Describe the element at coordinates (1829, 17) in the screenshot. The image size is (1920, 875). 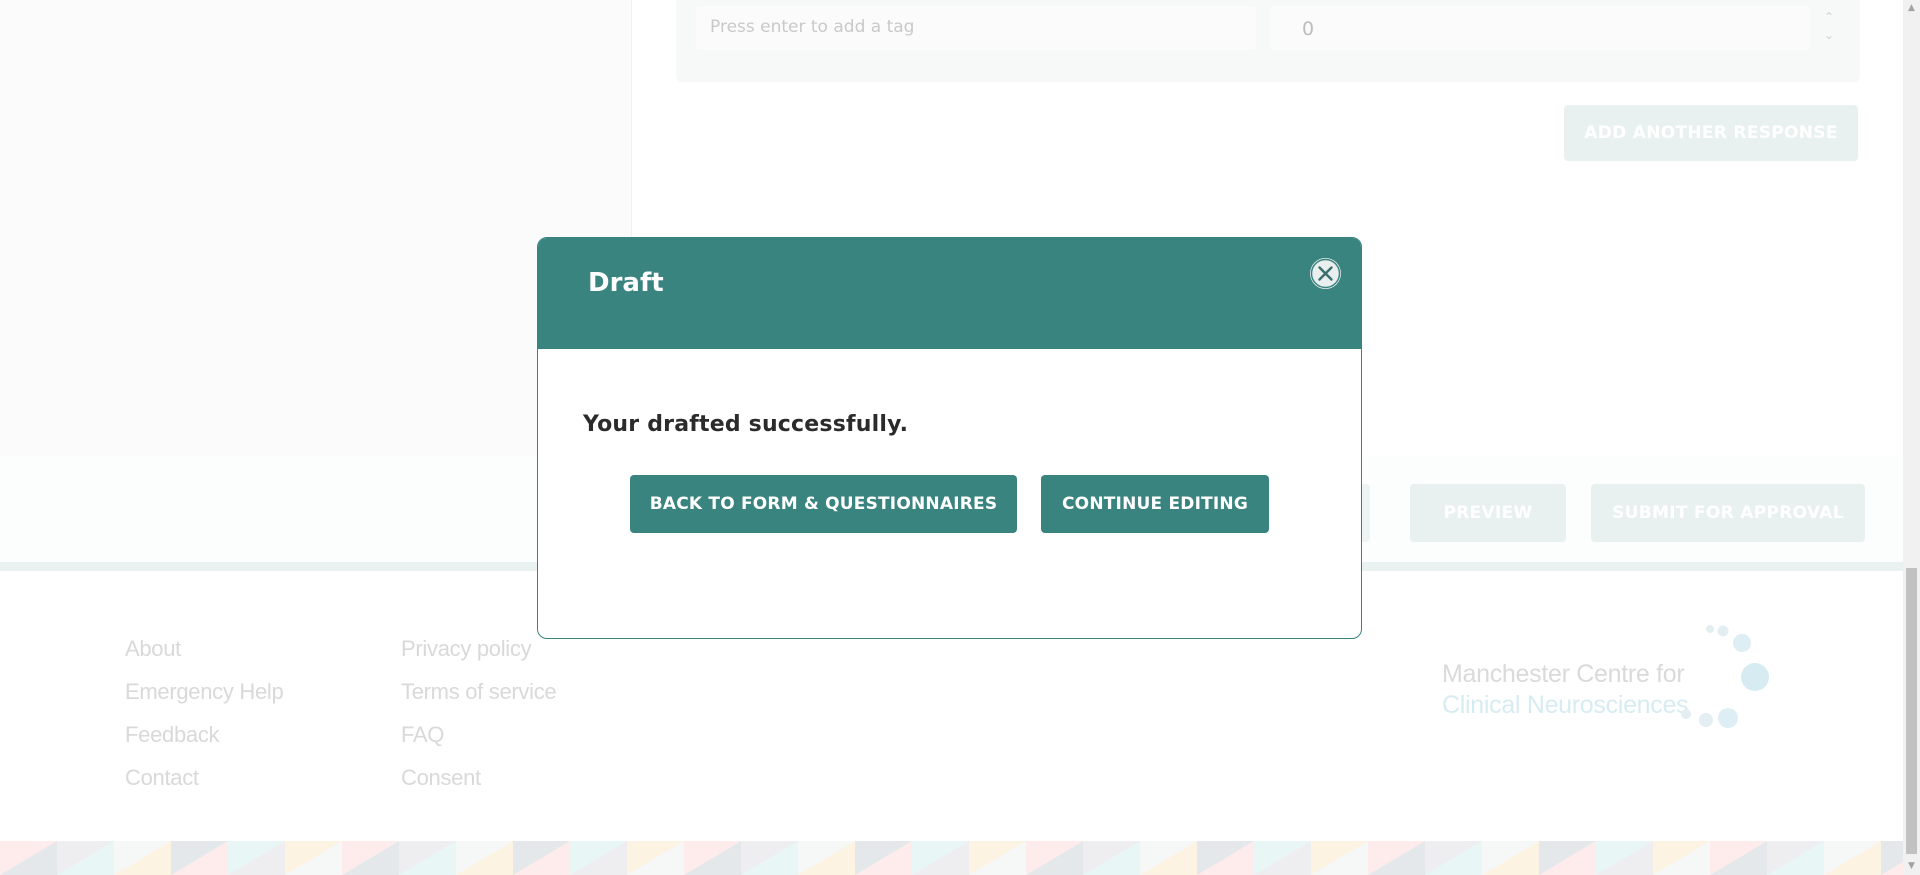
I see `chevron-up-icon: ⌃` at that location.